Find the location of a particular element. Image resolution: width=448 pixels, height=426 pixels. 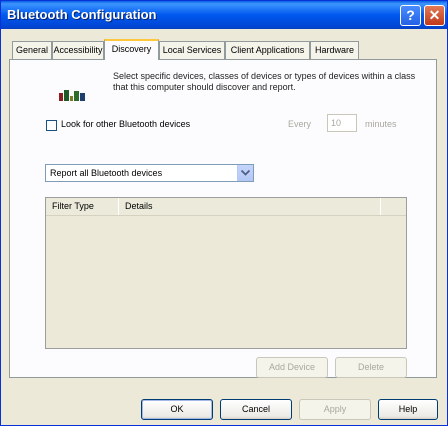

tab-local-services: Local Services is located at coordinates (192, 50).